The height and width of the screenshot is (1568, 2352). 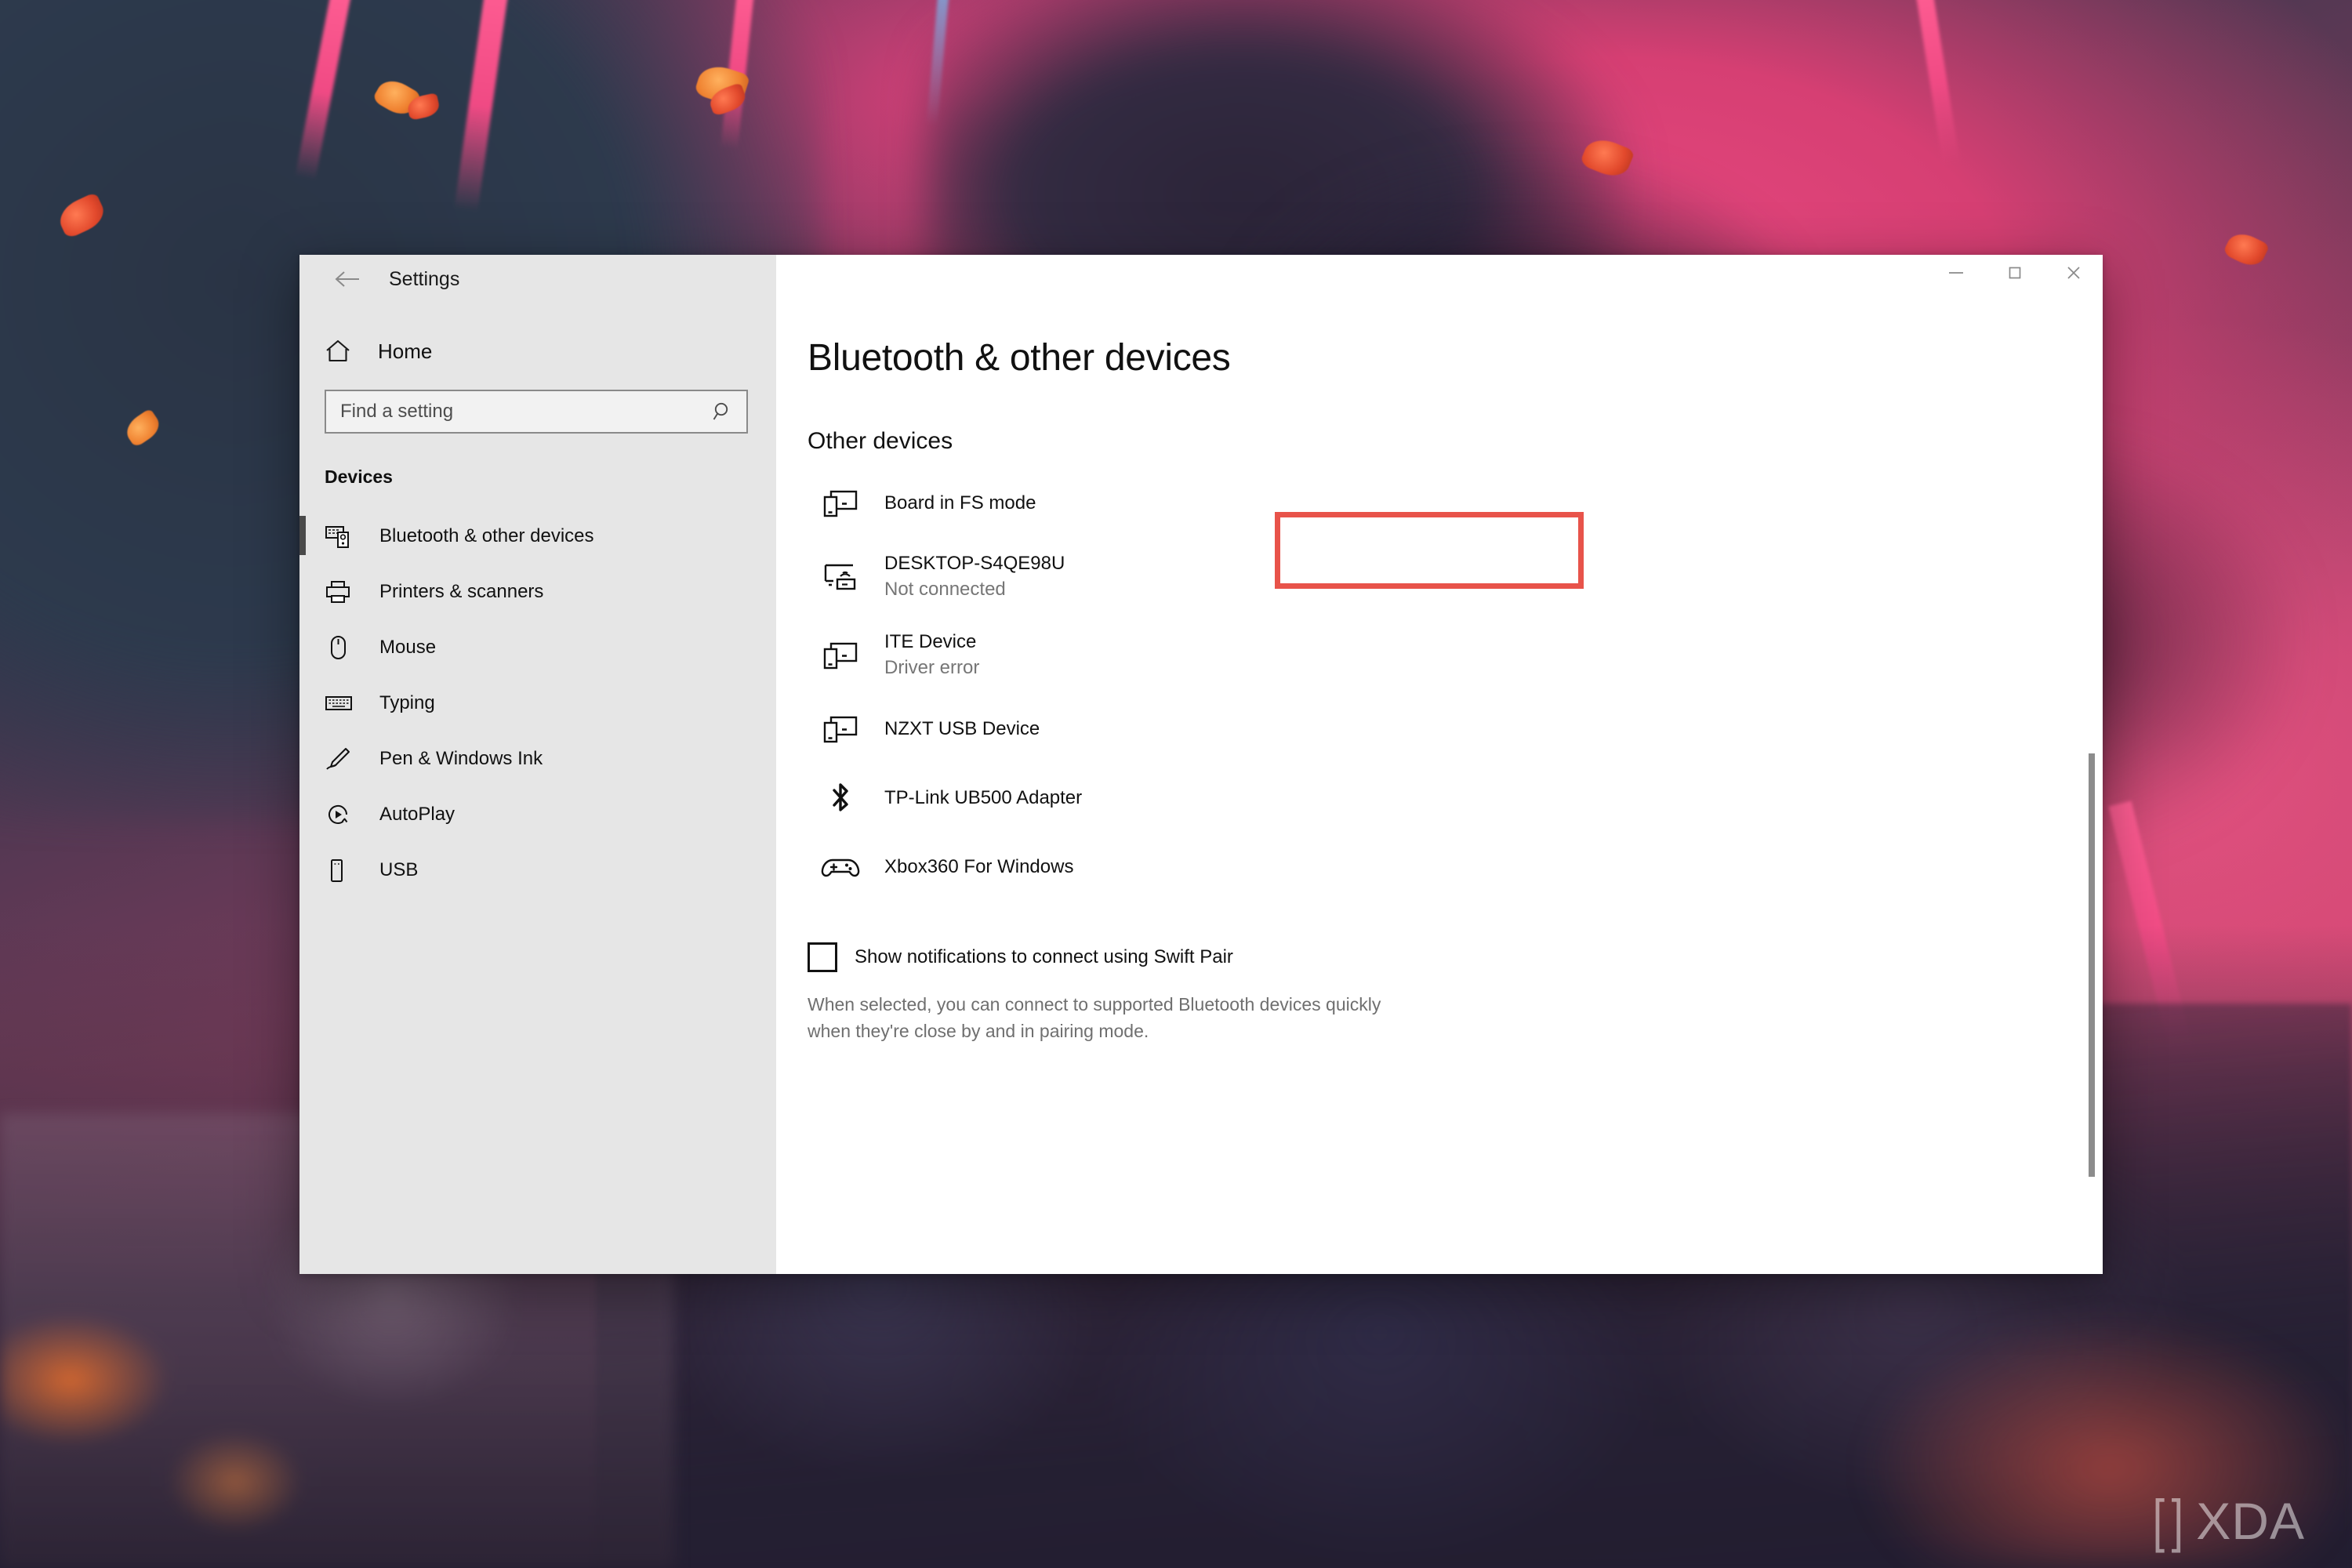 What do you see at coordinates (931, 642) in the screenshot?
I see `device-name: ITE Device` at bounding box center [931, 642].